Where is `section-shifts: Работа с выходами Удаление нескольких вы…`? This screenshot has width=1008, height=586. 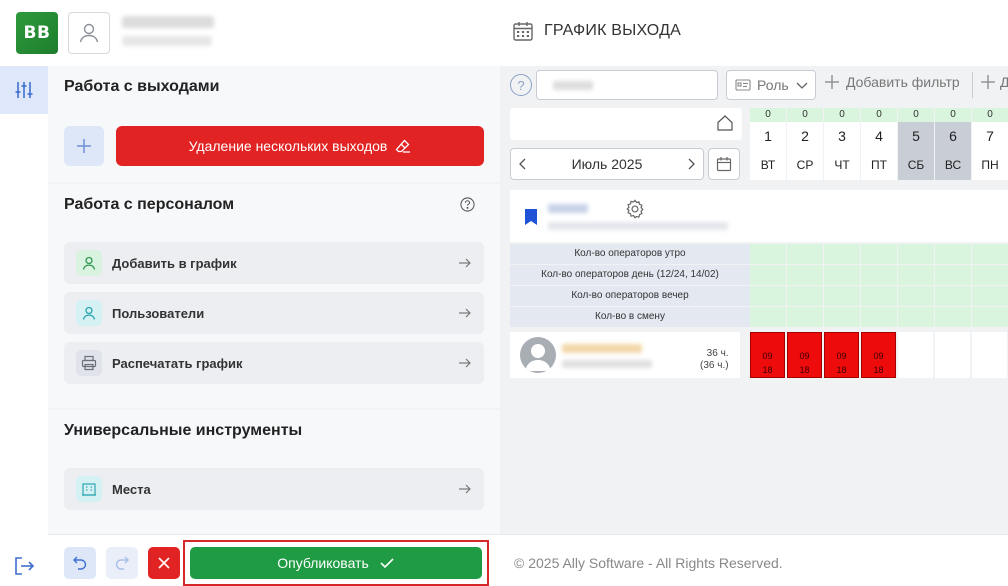 section-shifts: Работа с выходами Удаление нескольких вы… is located at coordinates (274, 124).